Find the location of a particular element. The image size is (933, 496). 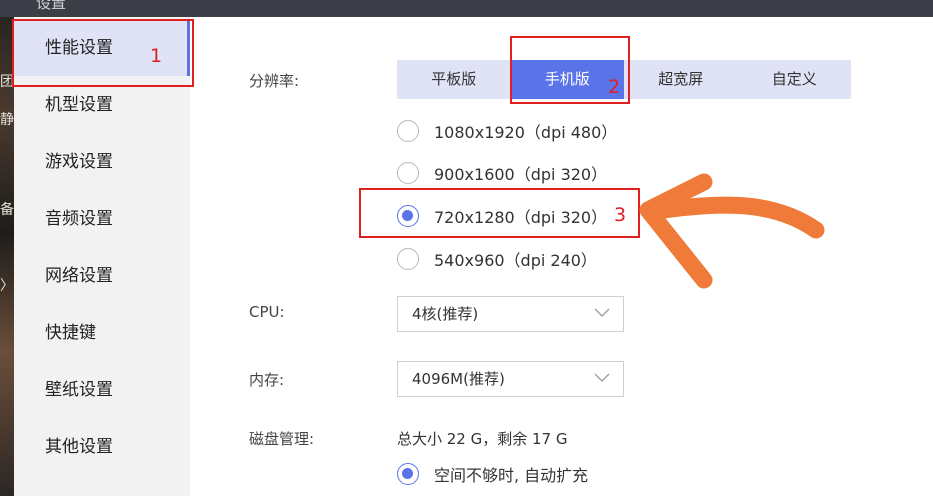

annotation-number-3: 3 is located at coordinates (620, 215).